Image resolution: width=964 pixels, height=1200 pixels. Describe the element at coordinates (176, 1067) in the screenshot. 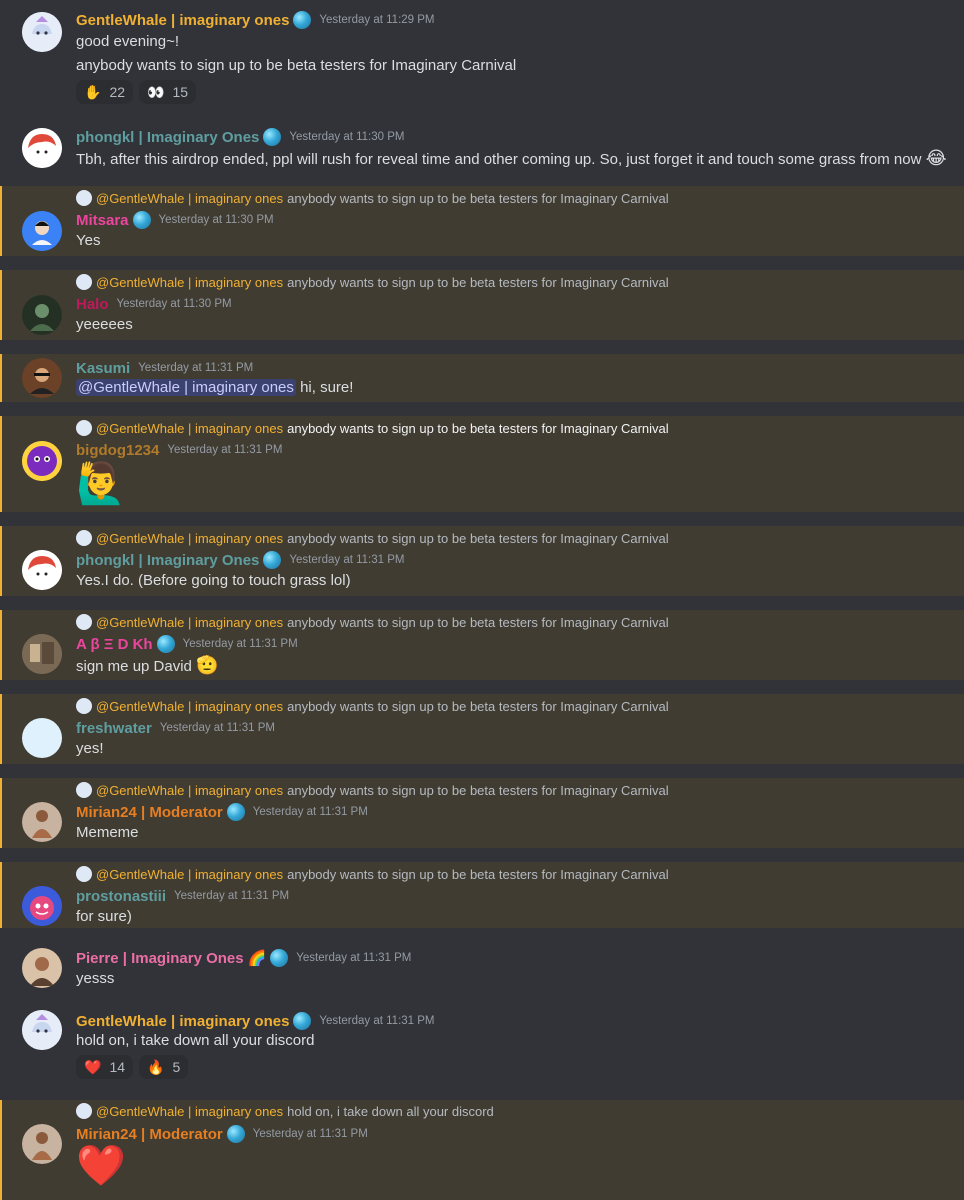

I see `reaction-count: 5` at that location.